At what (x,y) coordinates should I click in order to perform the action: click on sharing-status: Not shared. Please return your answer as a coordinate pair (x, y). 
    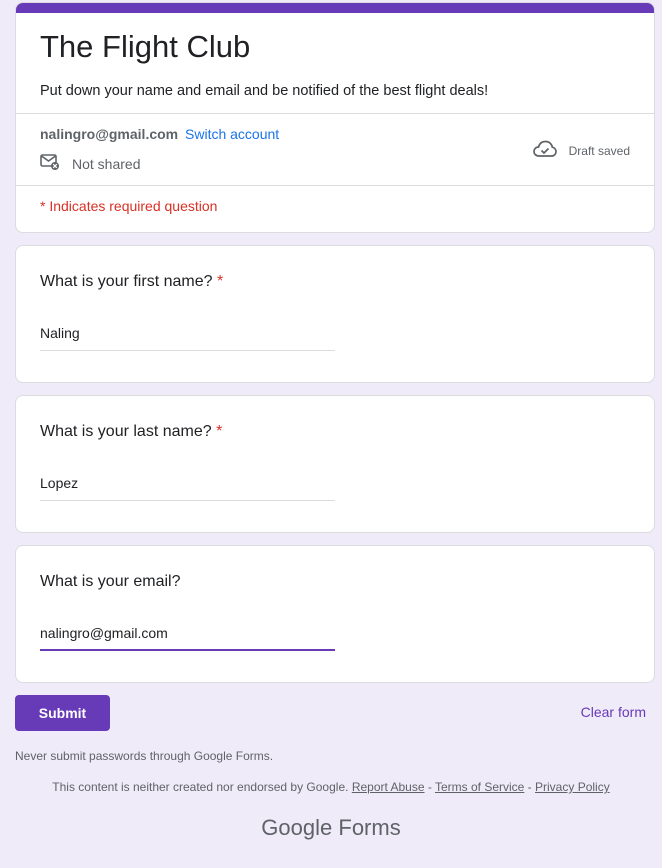
    Looking at the image, I should click on (90, 163).